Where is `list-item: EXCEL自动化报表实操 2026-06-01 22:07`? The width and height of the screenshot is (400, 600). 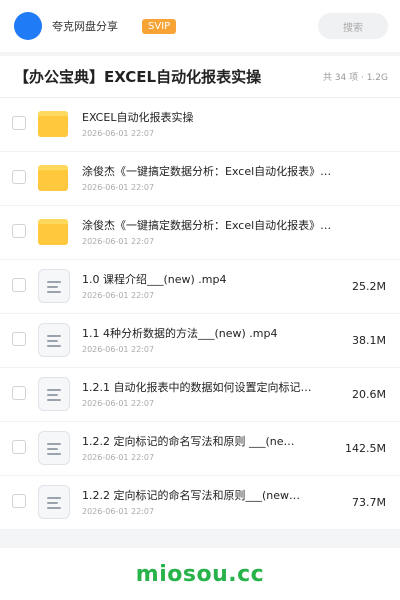 list-item: EXCEL自动化报表实操 2026-06-01 22:07 is located at coordinates (200, 125).